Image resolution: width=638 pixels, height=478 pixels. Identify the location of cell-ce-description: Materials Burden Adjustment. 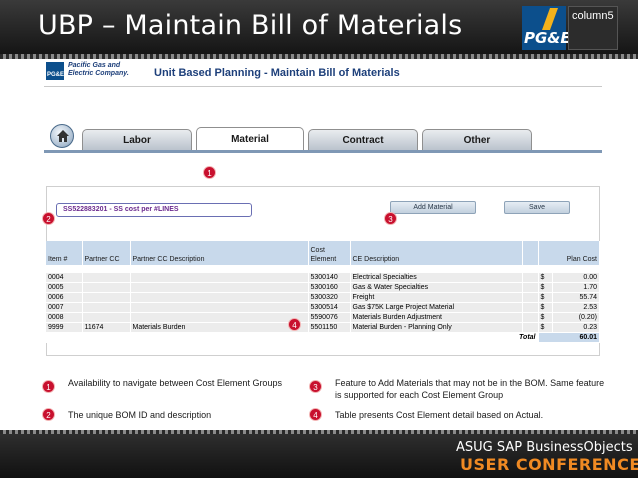
(436, 317).